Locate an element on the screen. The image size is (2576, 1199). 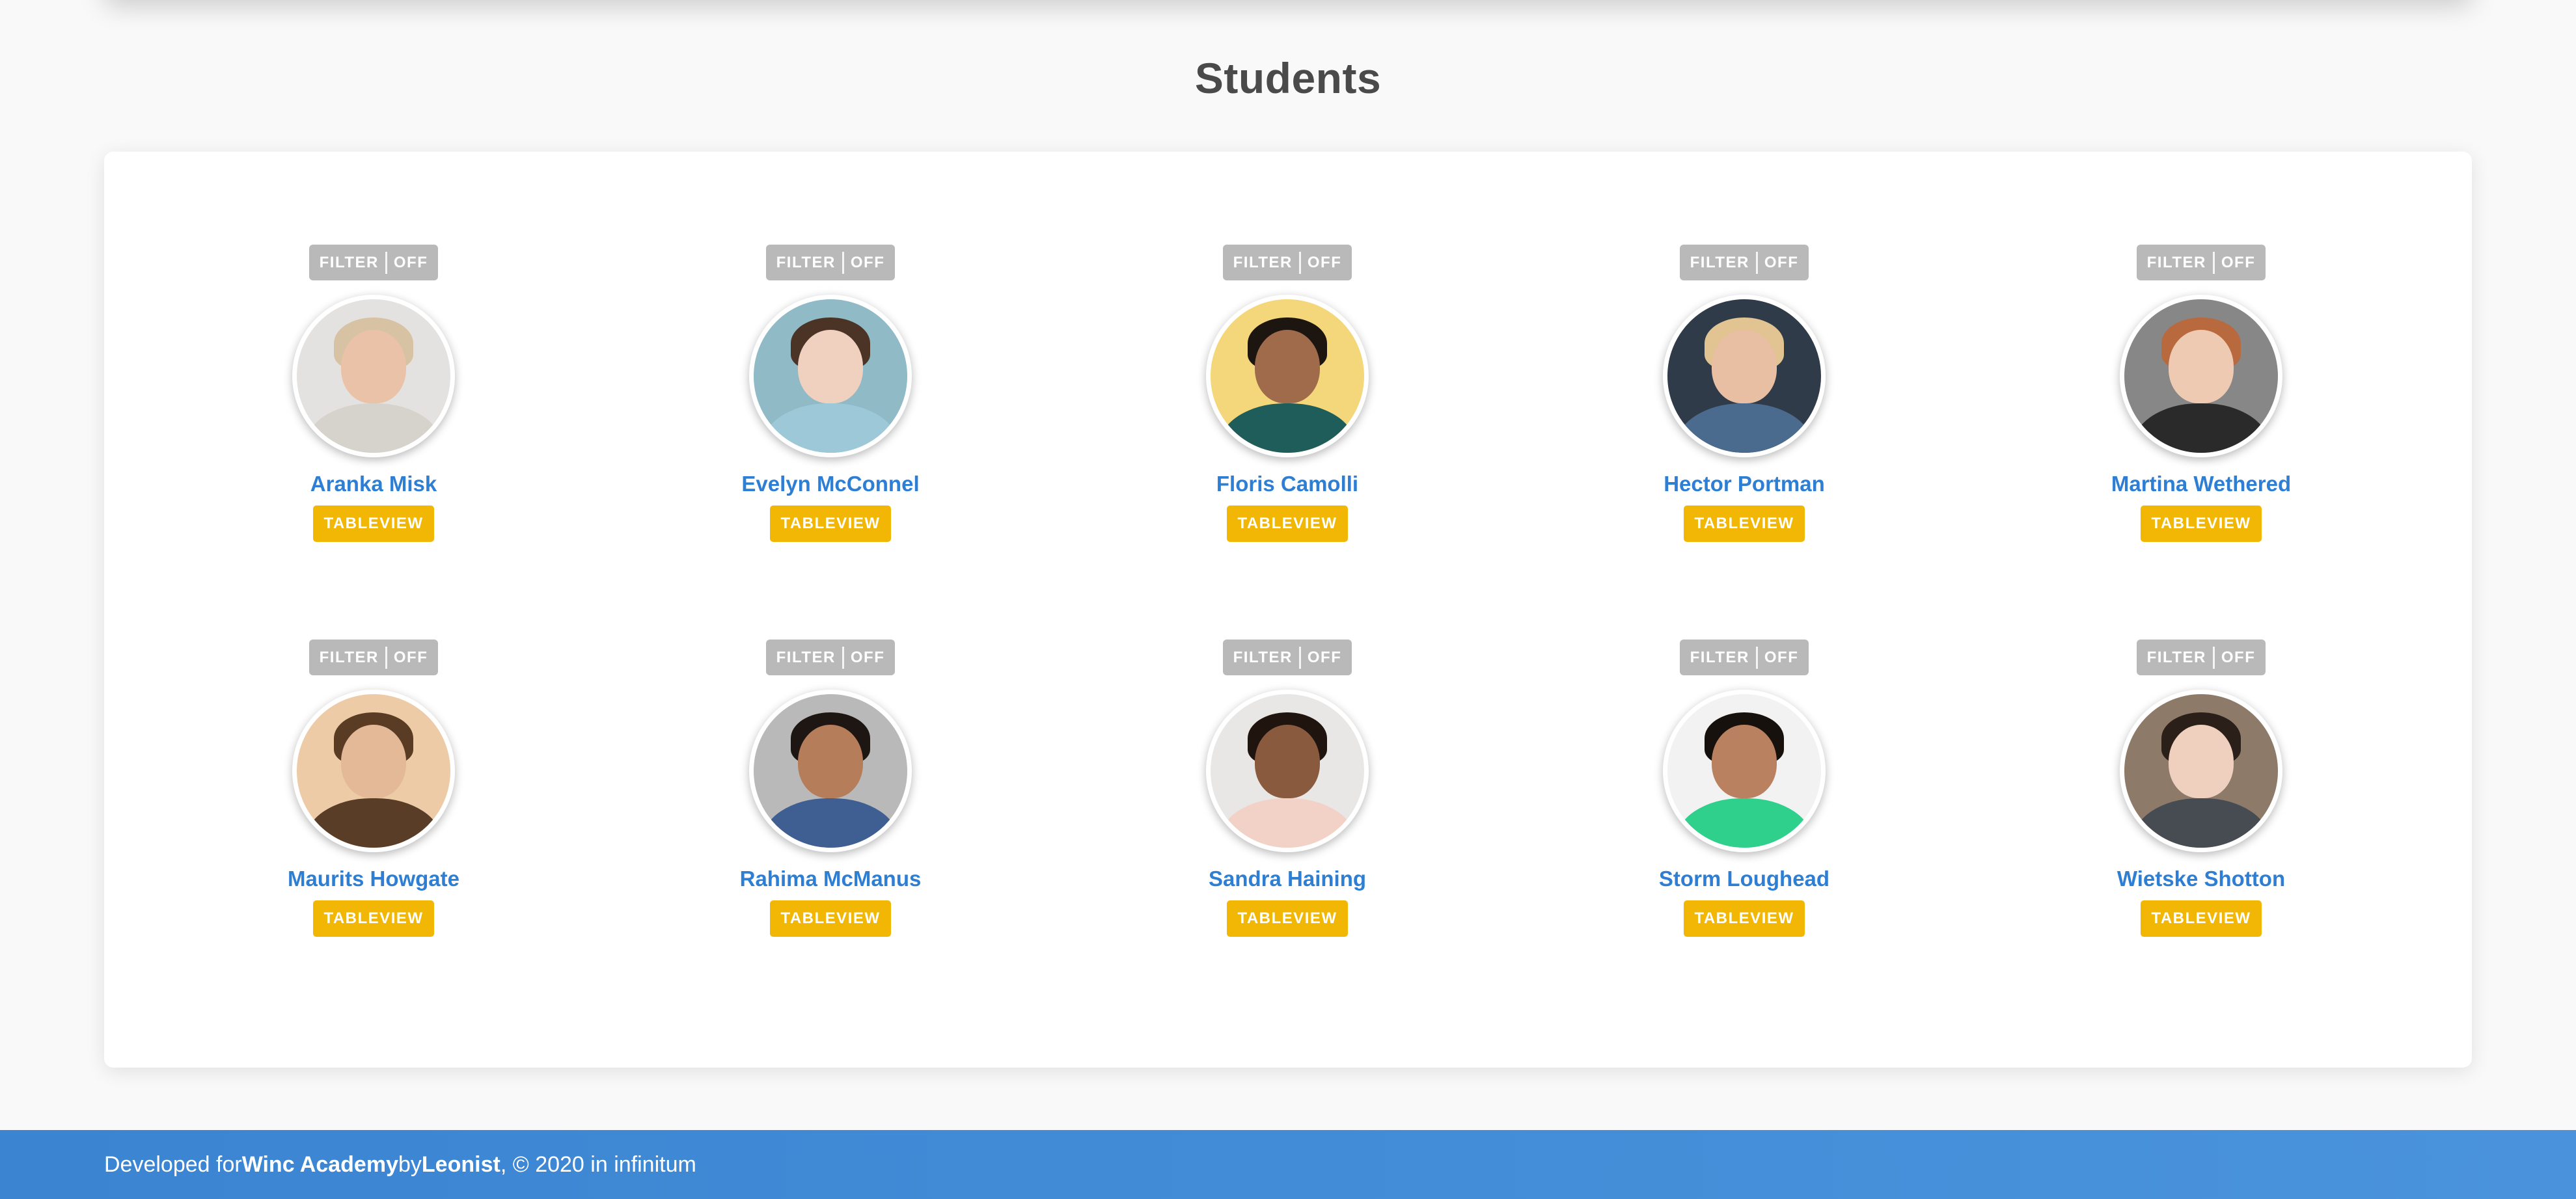
student-name: Aranka Misk is located at coordinates (374, 484).